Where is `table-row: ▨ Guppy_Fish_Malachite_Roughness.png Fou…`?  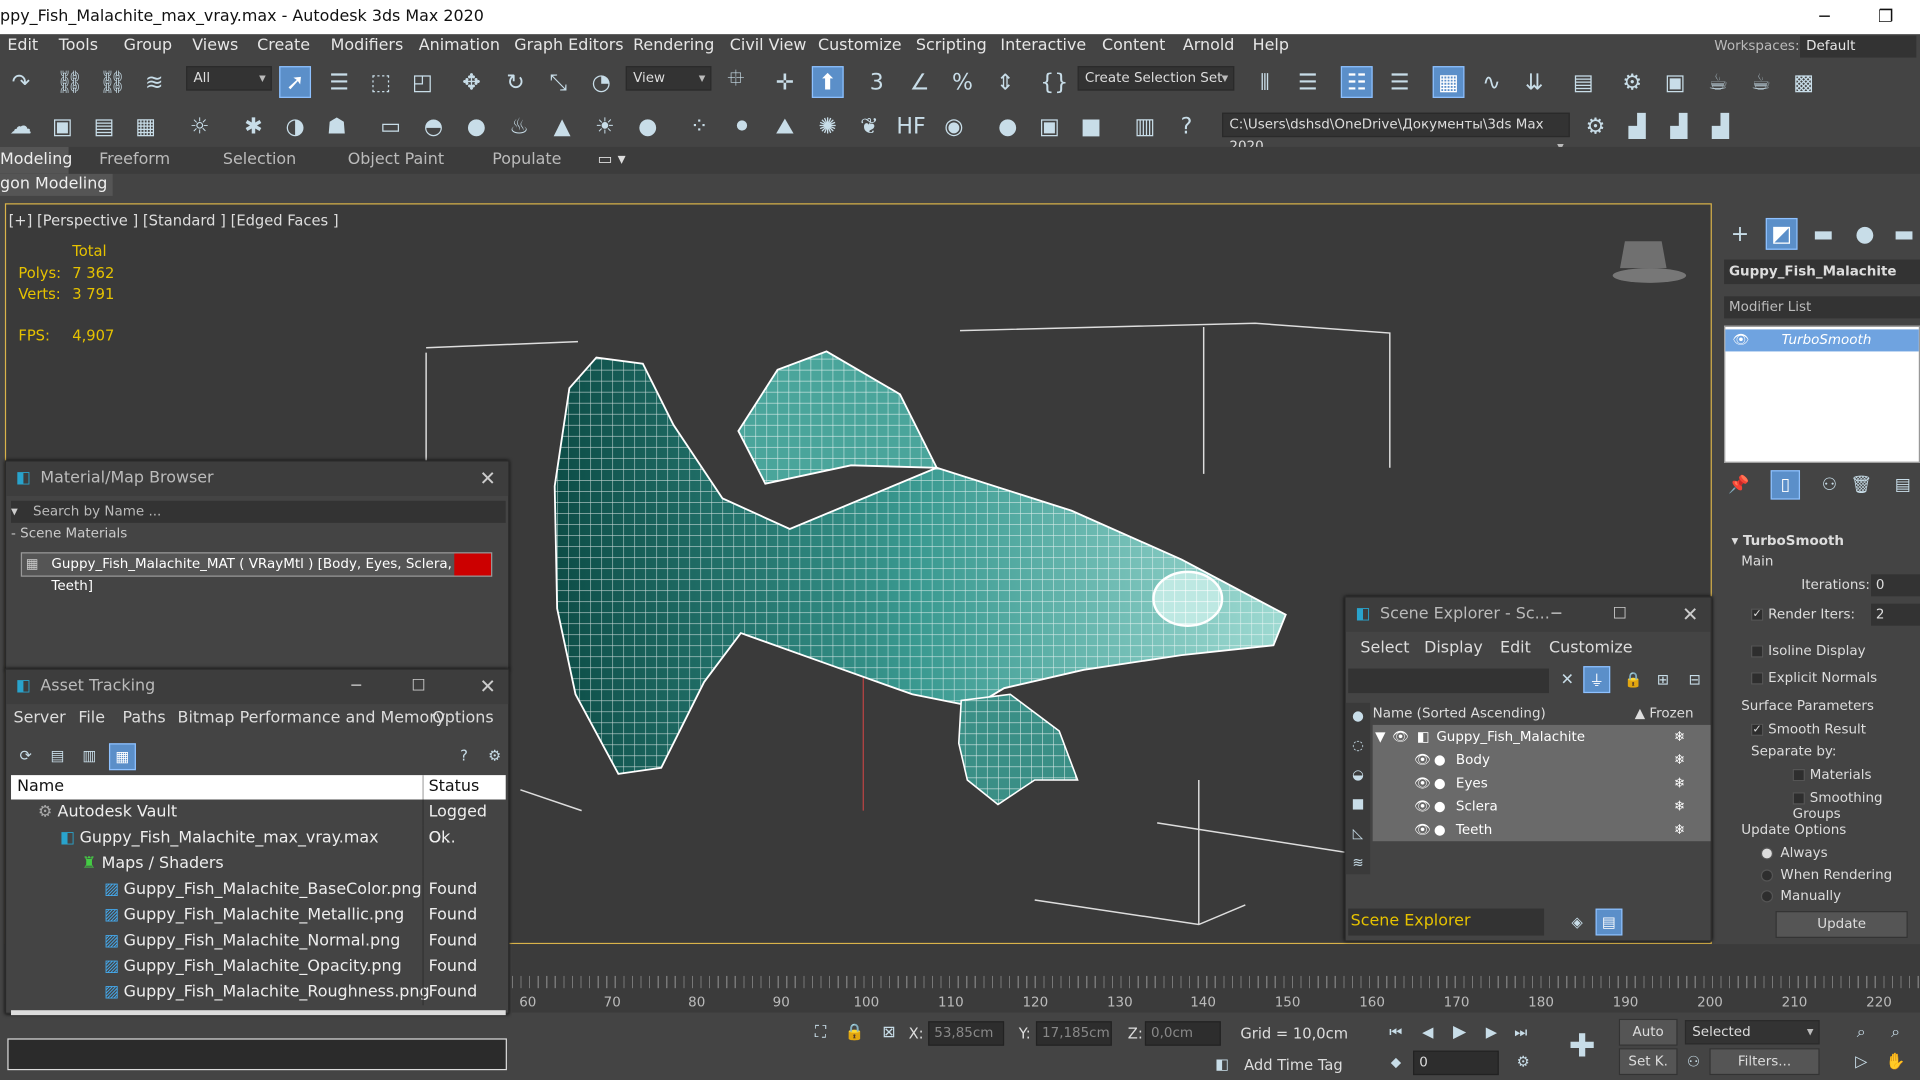 table-row: ▨ Guppy_Fish_Malachite_Roughness.png Fou… is located at coordinates (258, 992).